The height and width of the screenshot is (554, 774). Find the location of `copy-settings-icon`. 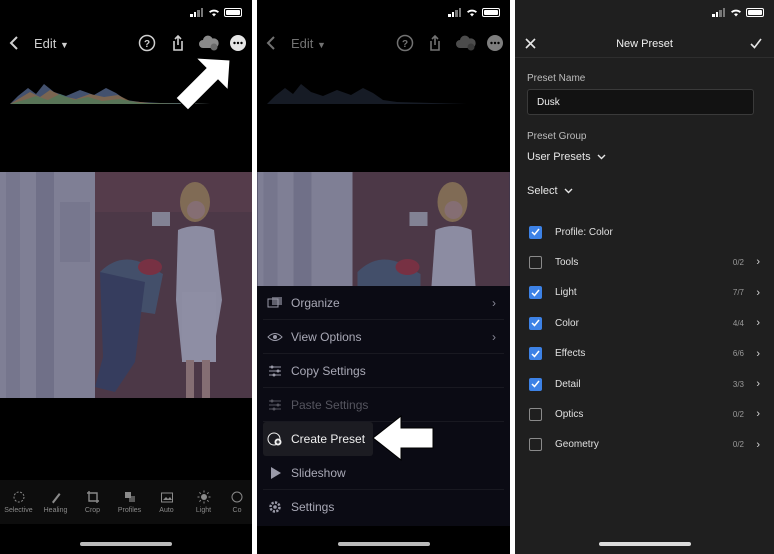

copy-settings-icon is located at coordinates (275, 370).